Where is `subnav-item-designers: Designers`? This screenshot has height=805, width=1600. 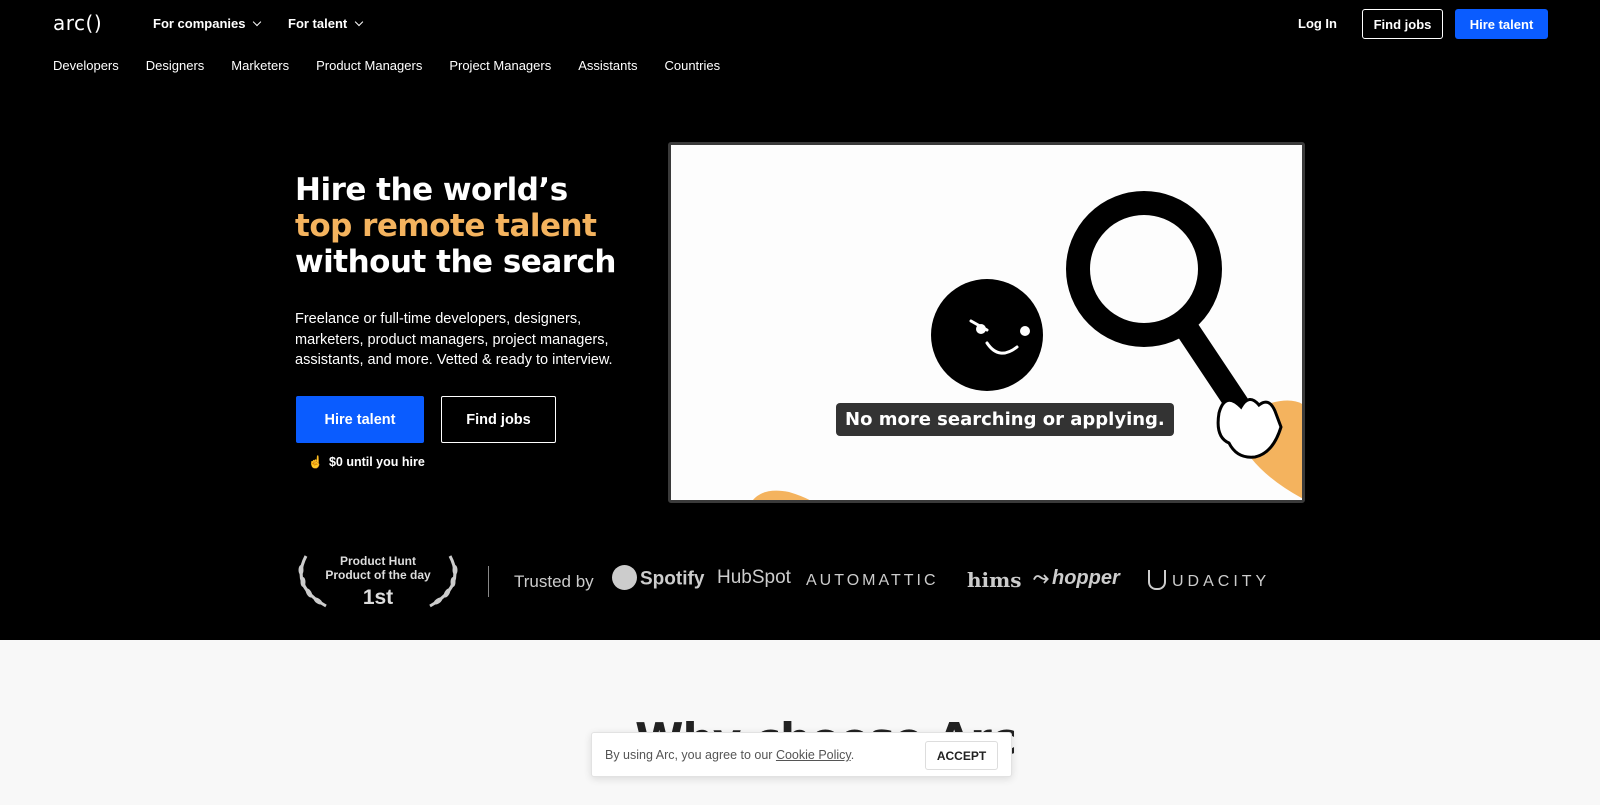
subnav-item-designers: Designers is located at coordinates (175, 65).